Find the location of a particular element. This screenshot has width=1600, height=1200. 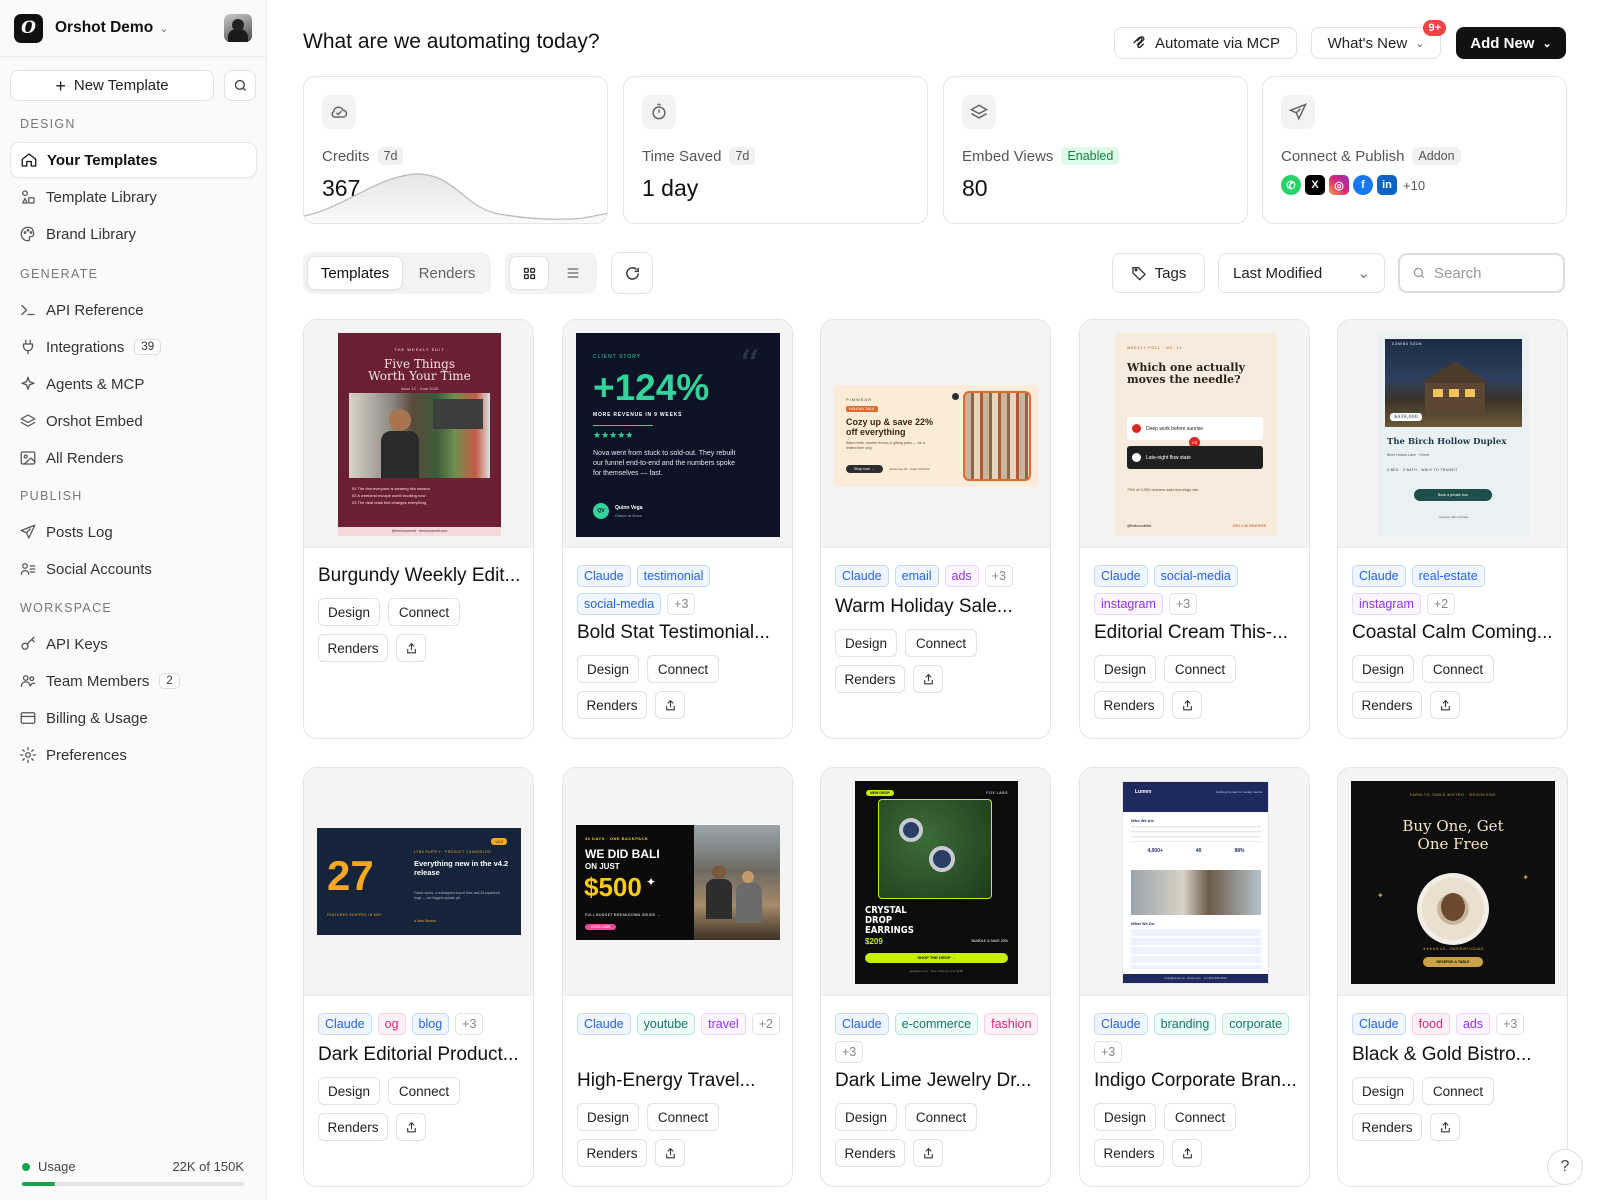

tag-chip: corporate is located at coordinates (1256, 1024).